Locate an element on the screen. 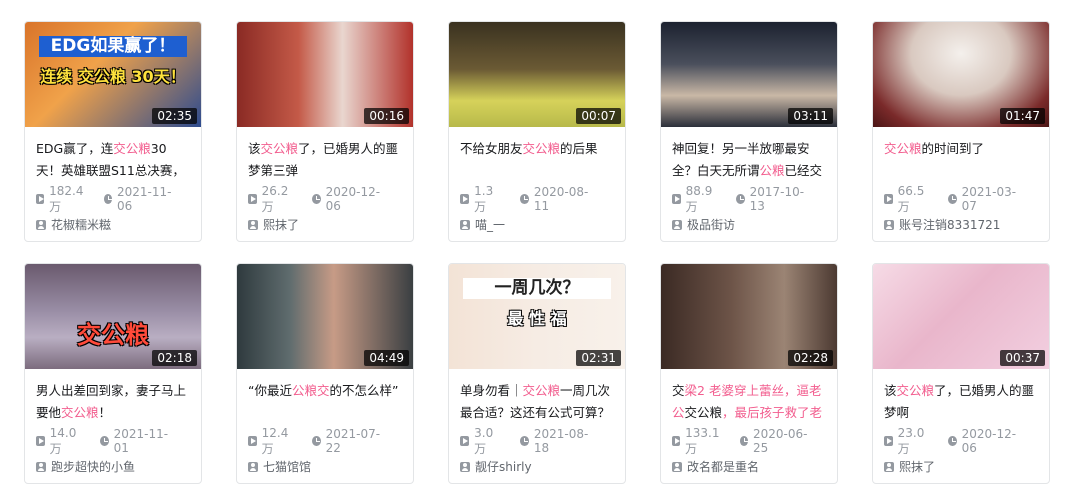  uploader: 跑步超快的小鱼 is located at coordinates (113, 466).